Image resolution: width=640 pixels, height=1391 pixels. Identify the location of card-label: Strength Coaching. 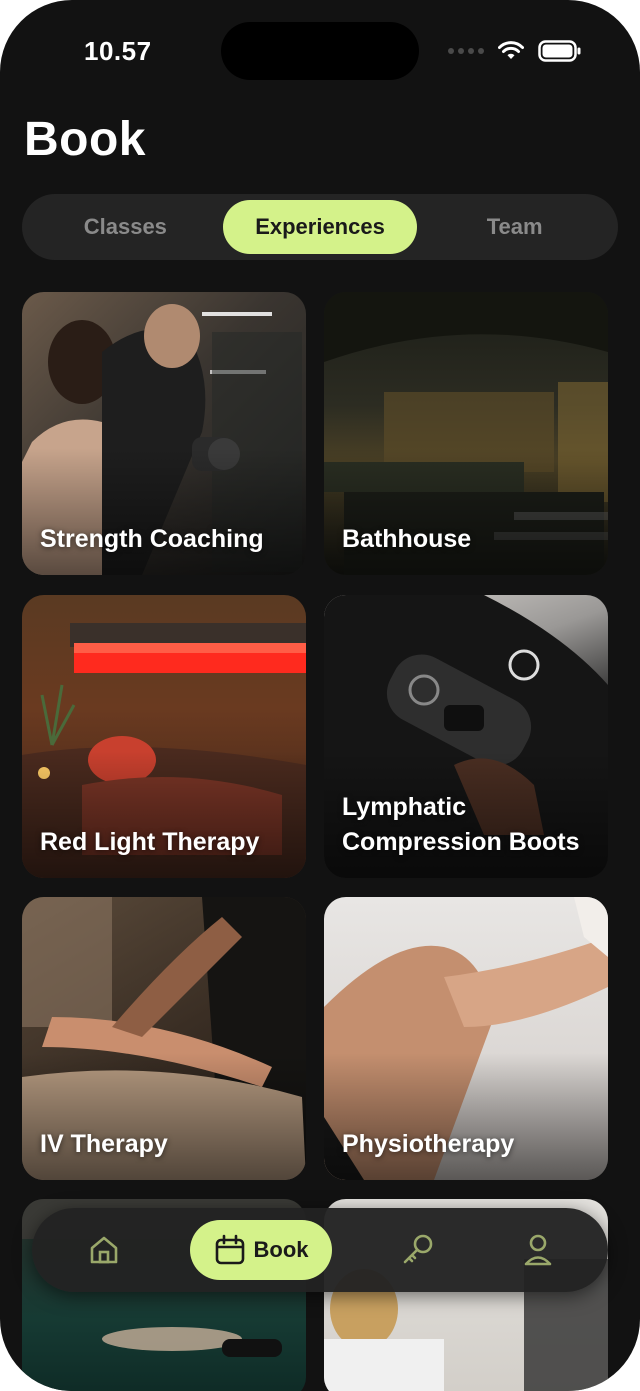
(152, 539).